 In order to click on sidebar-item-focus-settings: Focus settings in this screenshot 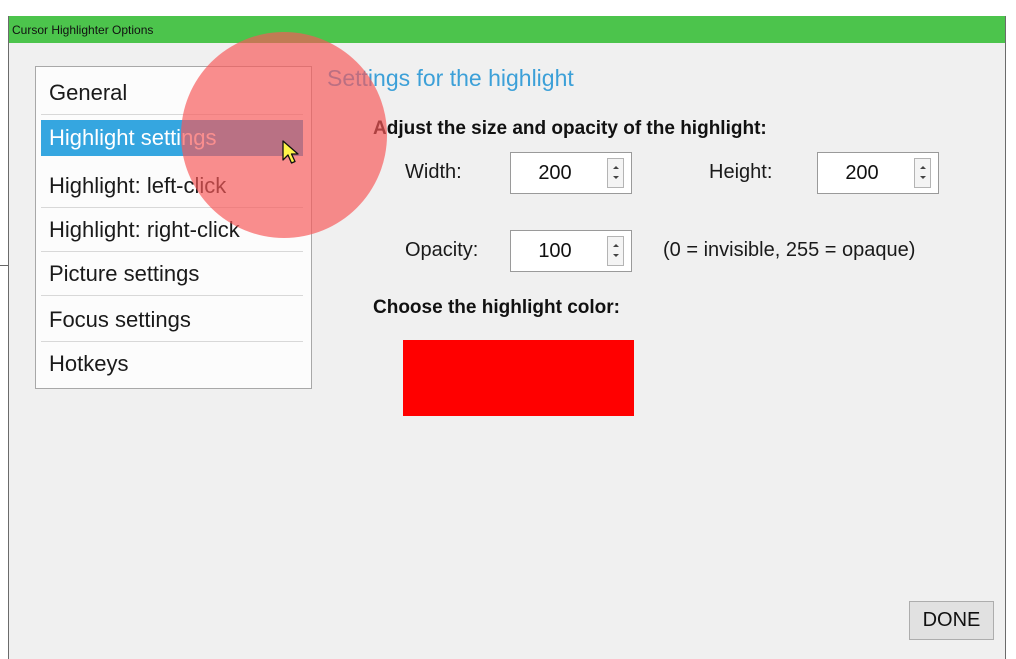, I will do `click(172, 320)`.